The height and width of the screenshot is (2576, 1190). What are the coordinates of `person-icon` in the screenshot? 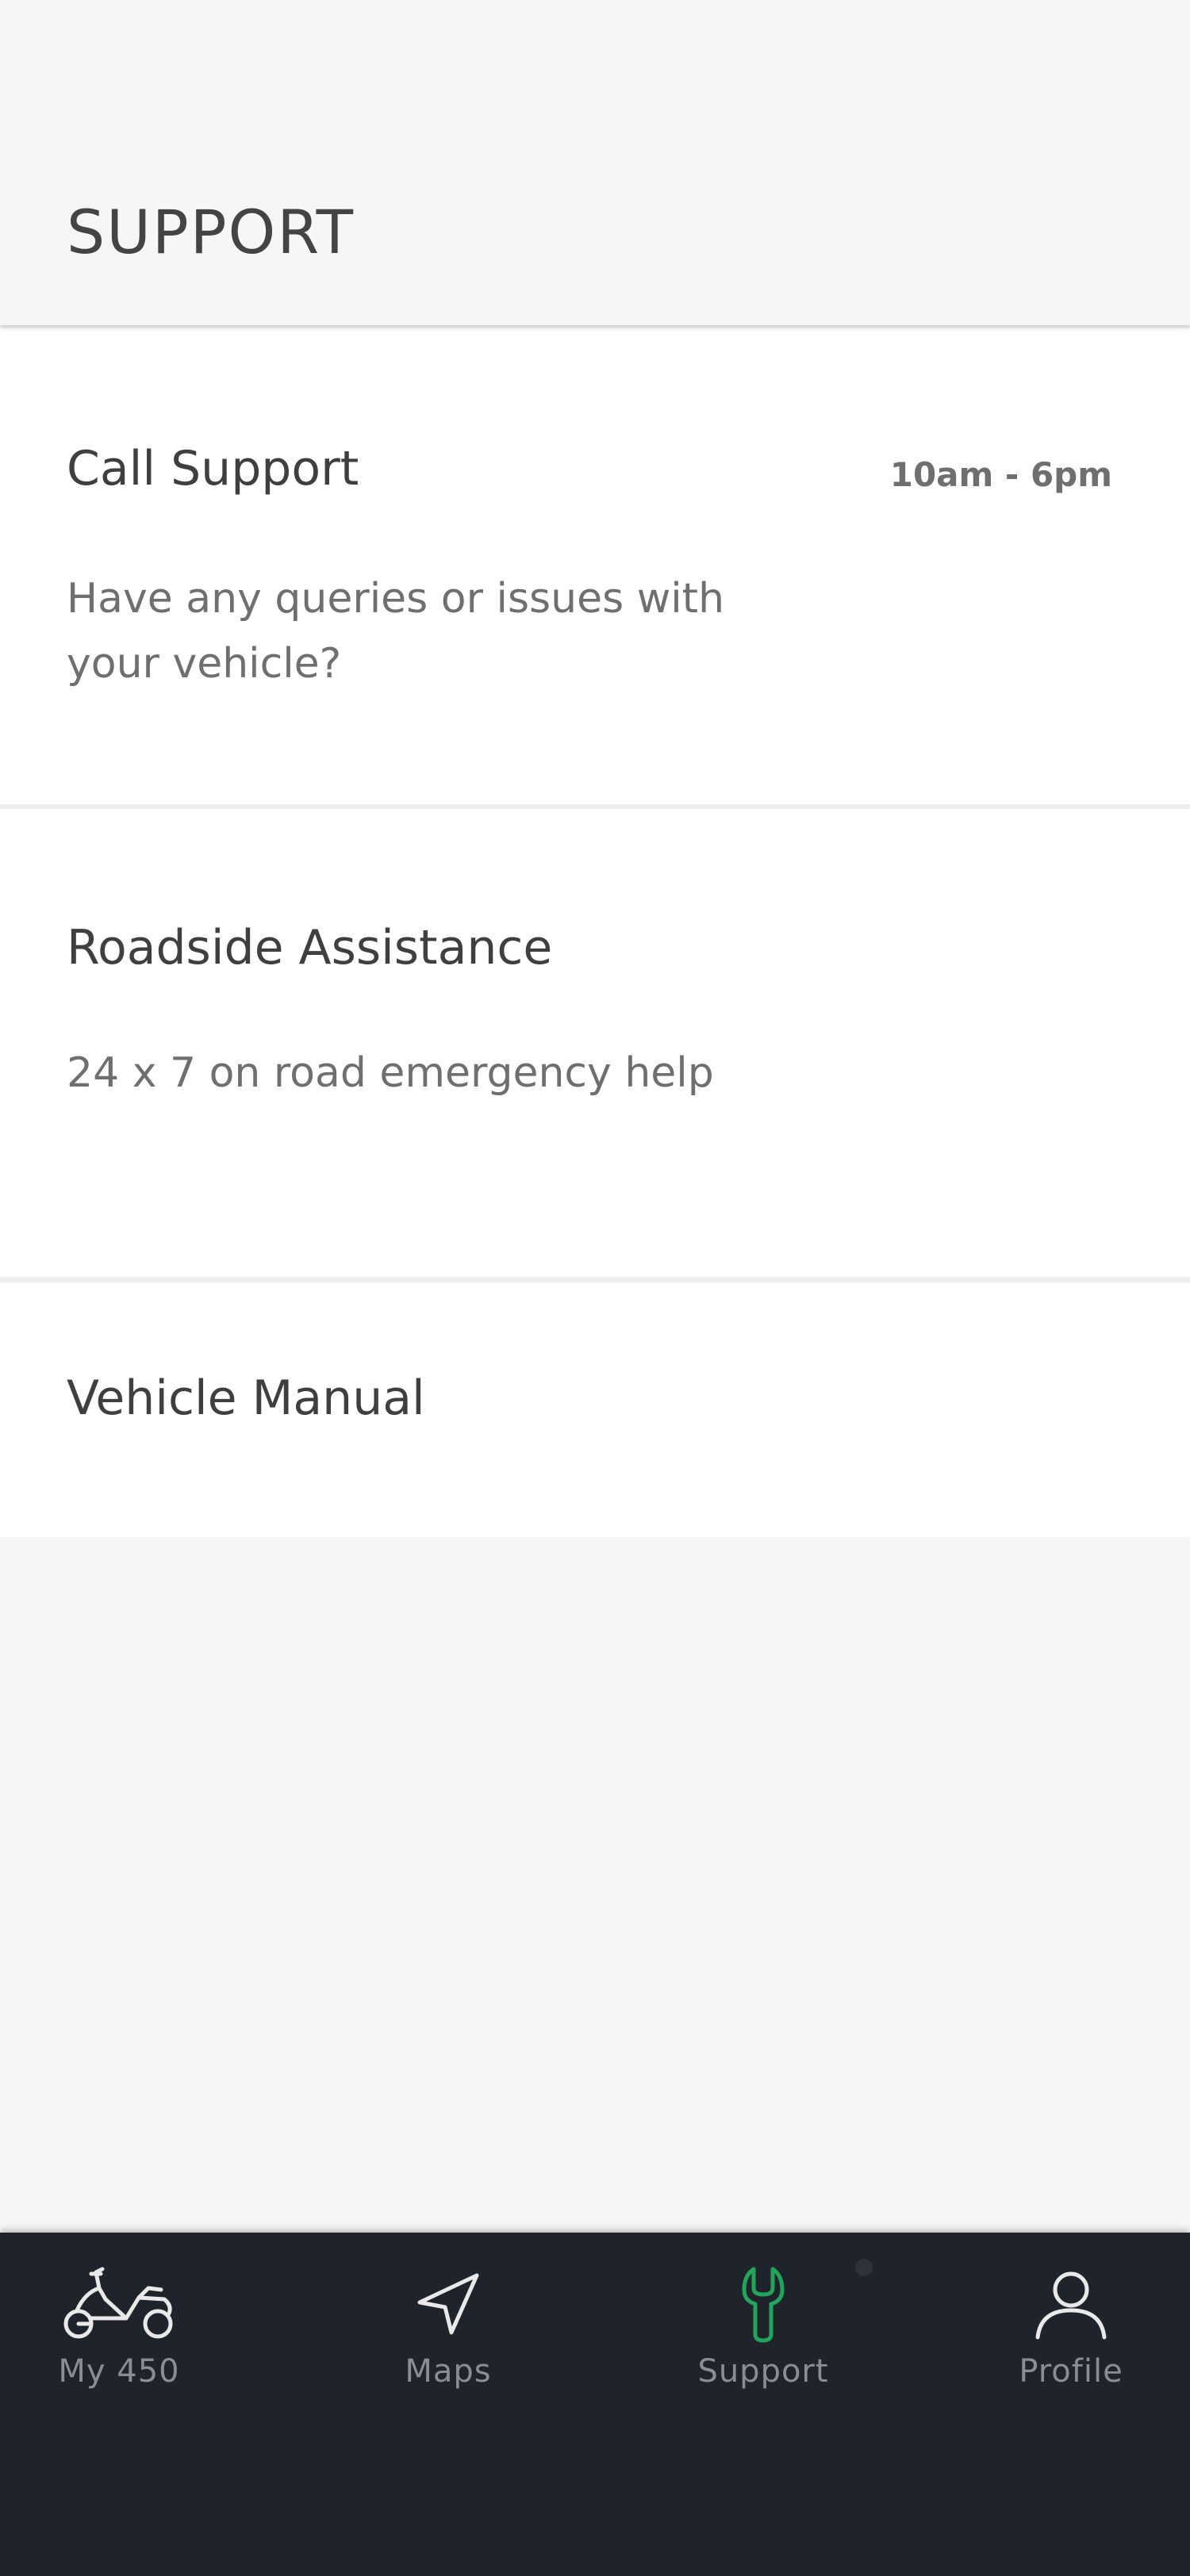 It's located at (1071, 2306).